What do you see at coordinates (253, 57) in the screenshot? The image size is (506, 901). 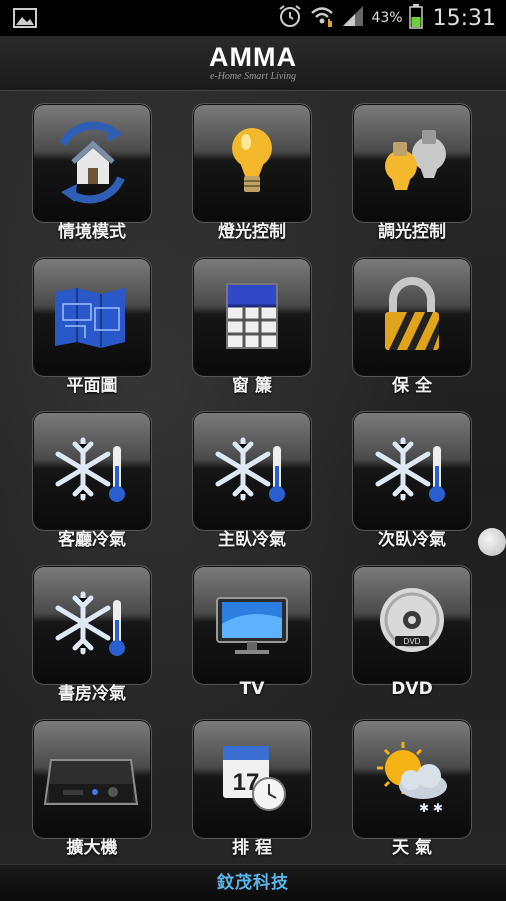 I see `app-logo-title: AMMA` at bounding box center [253, 57].